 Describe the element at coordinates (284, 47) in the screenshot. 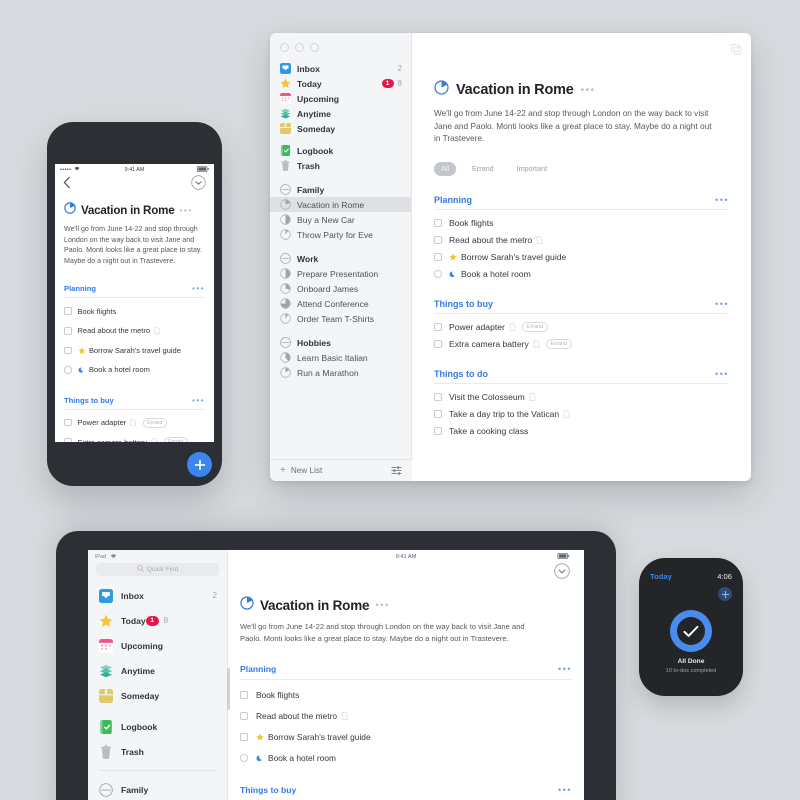

I see `close-button` at that location.